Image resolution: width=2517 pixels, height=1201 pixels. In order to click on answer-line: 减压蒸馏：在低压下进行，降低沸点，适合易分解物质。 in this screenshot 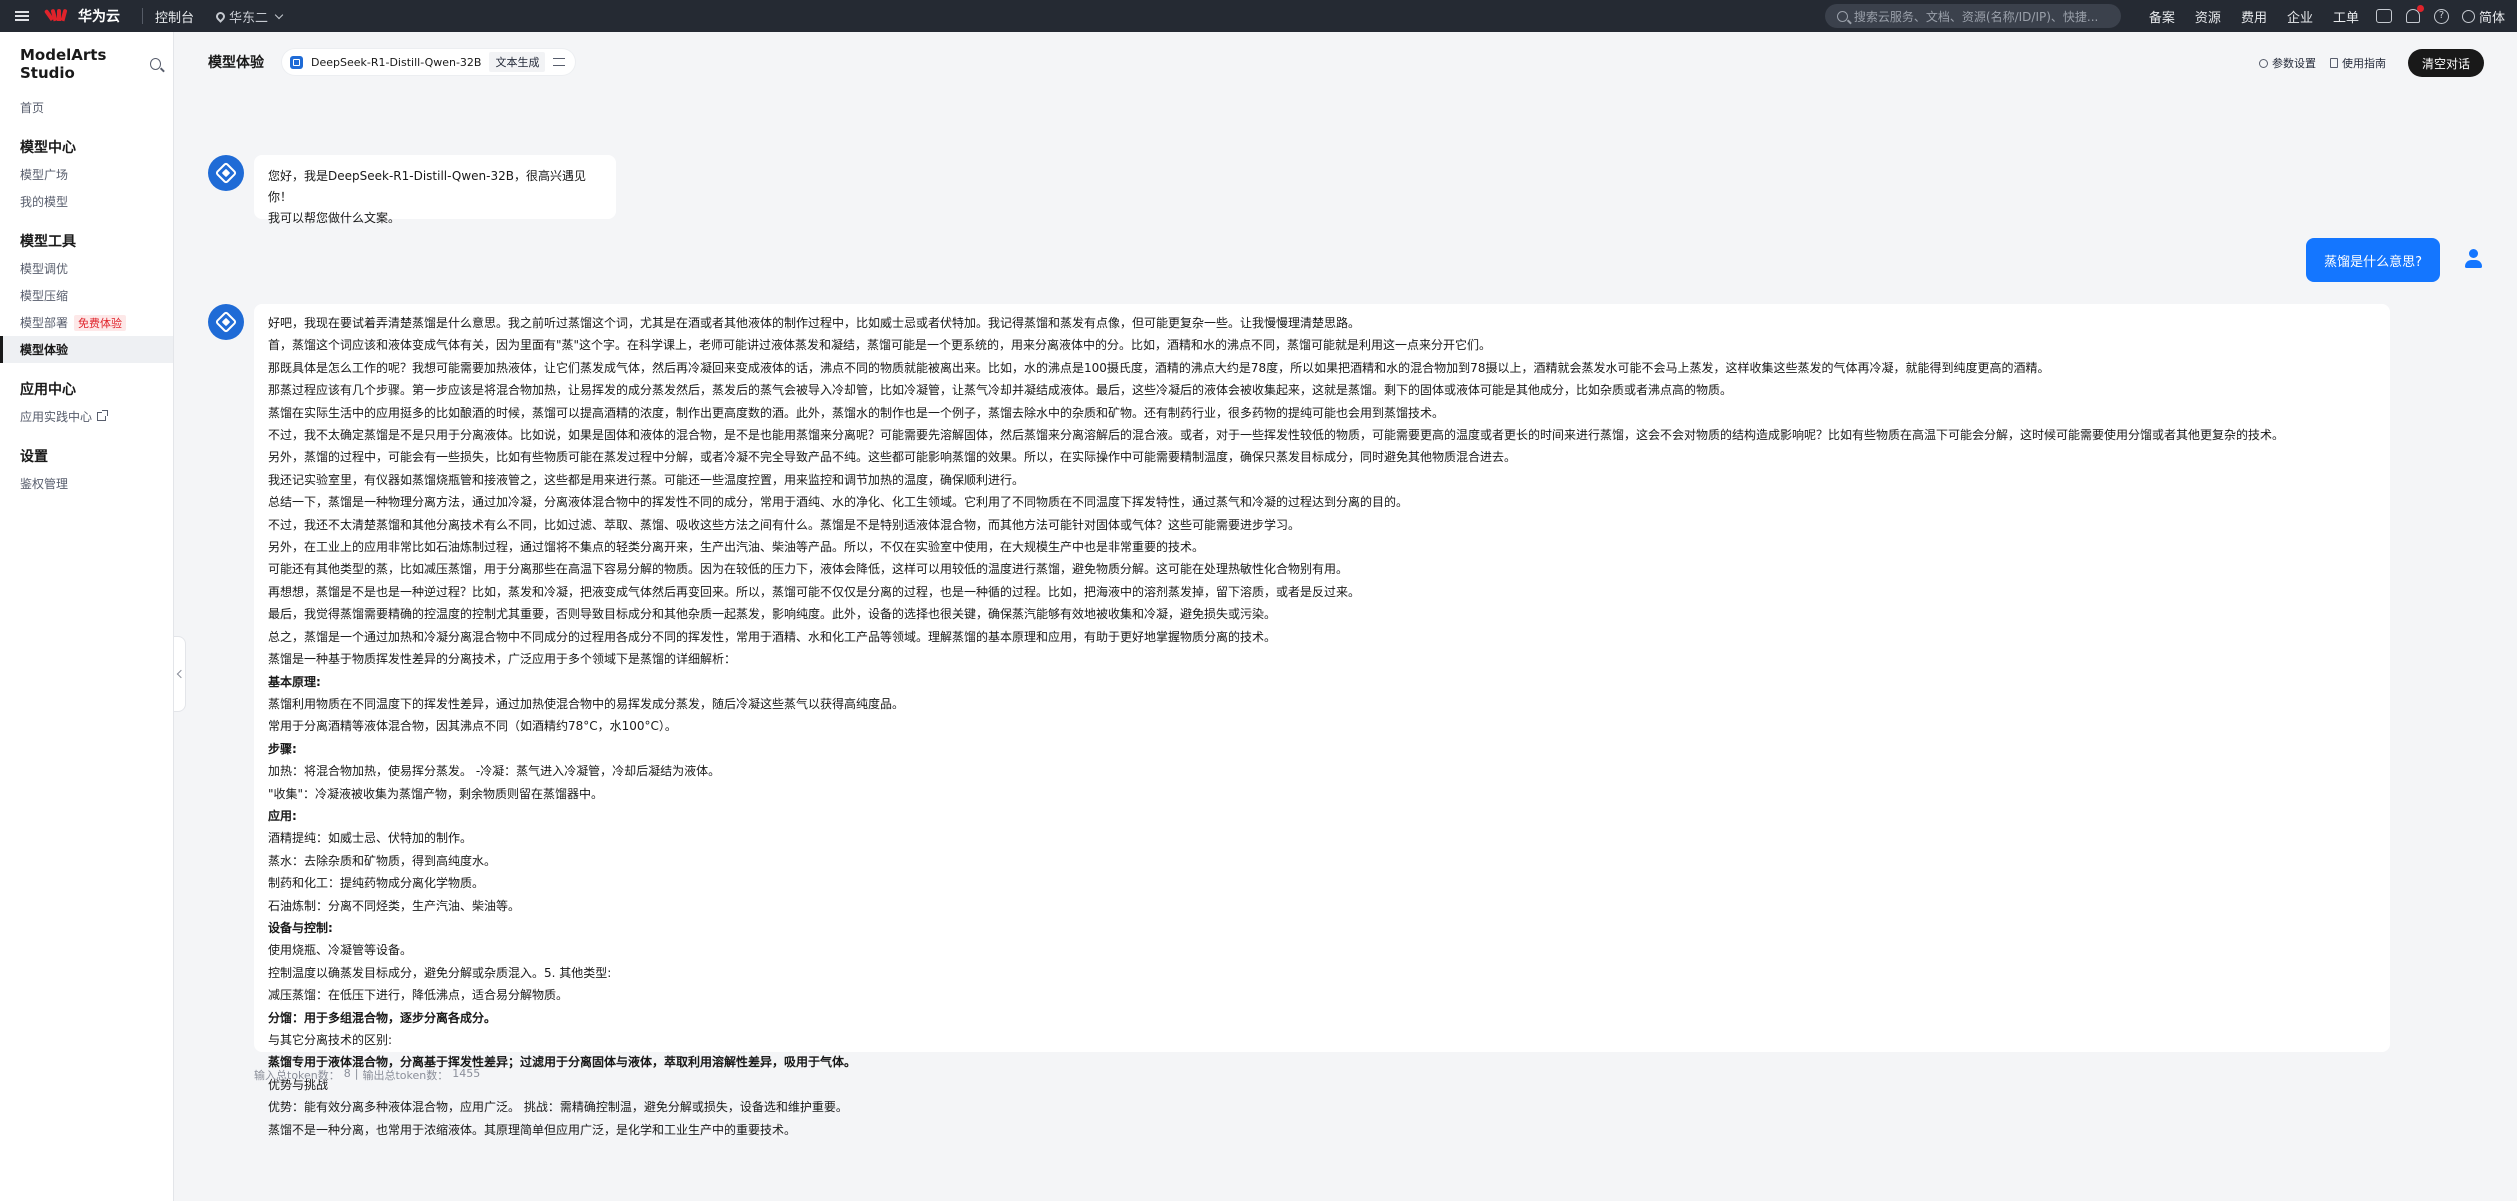, I will do `click(418, 995)`.